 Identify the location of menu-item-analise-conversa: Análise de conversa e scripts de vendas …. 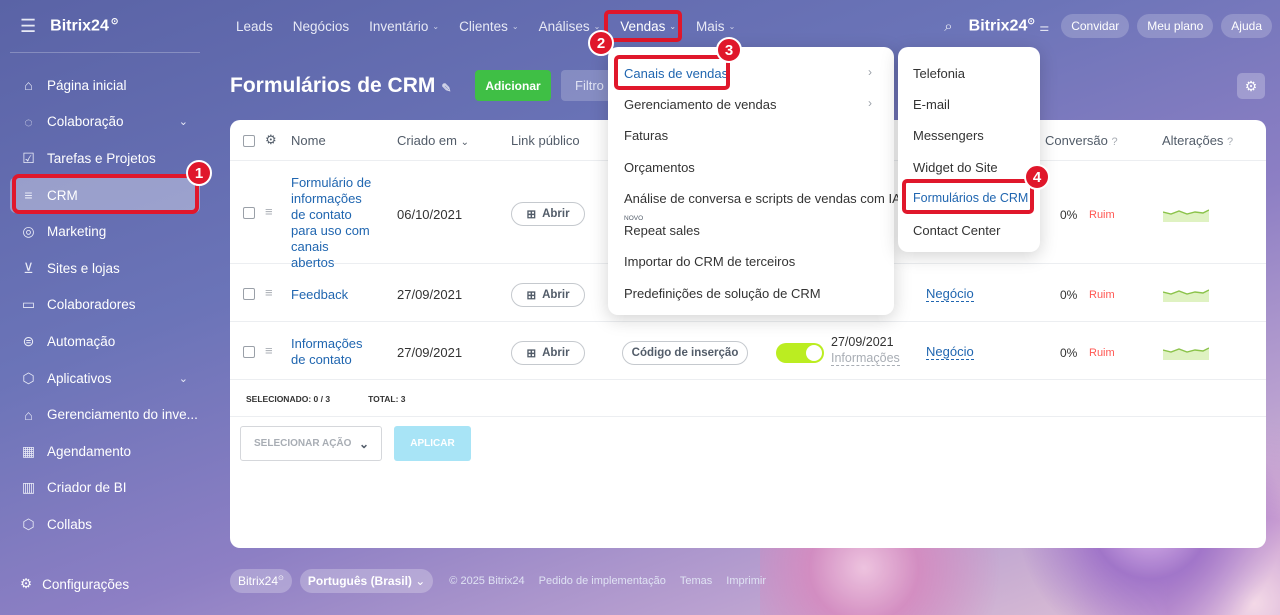
(762, 198).